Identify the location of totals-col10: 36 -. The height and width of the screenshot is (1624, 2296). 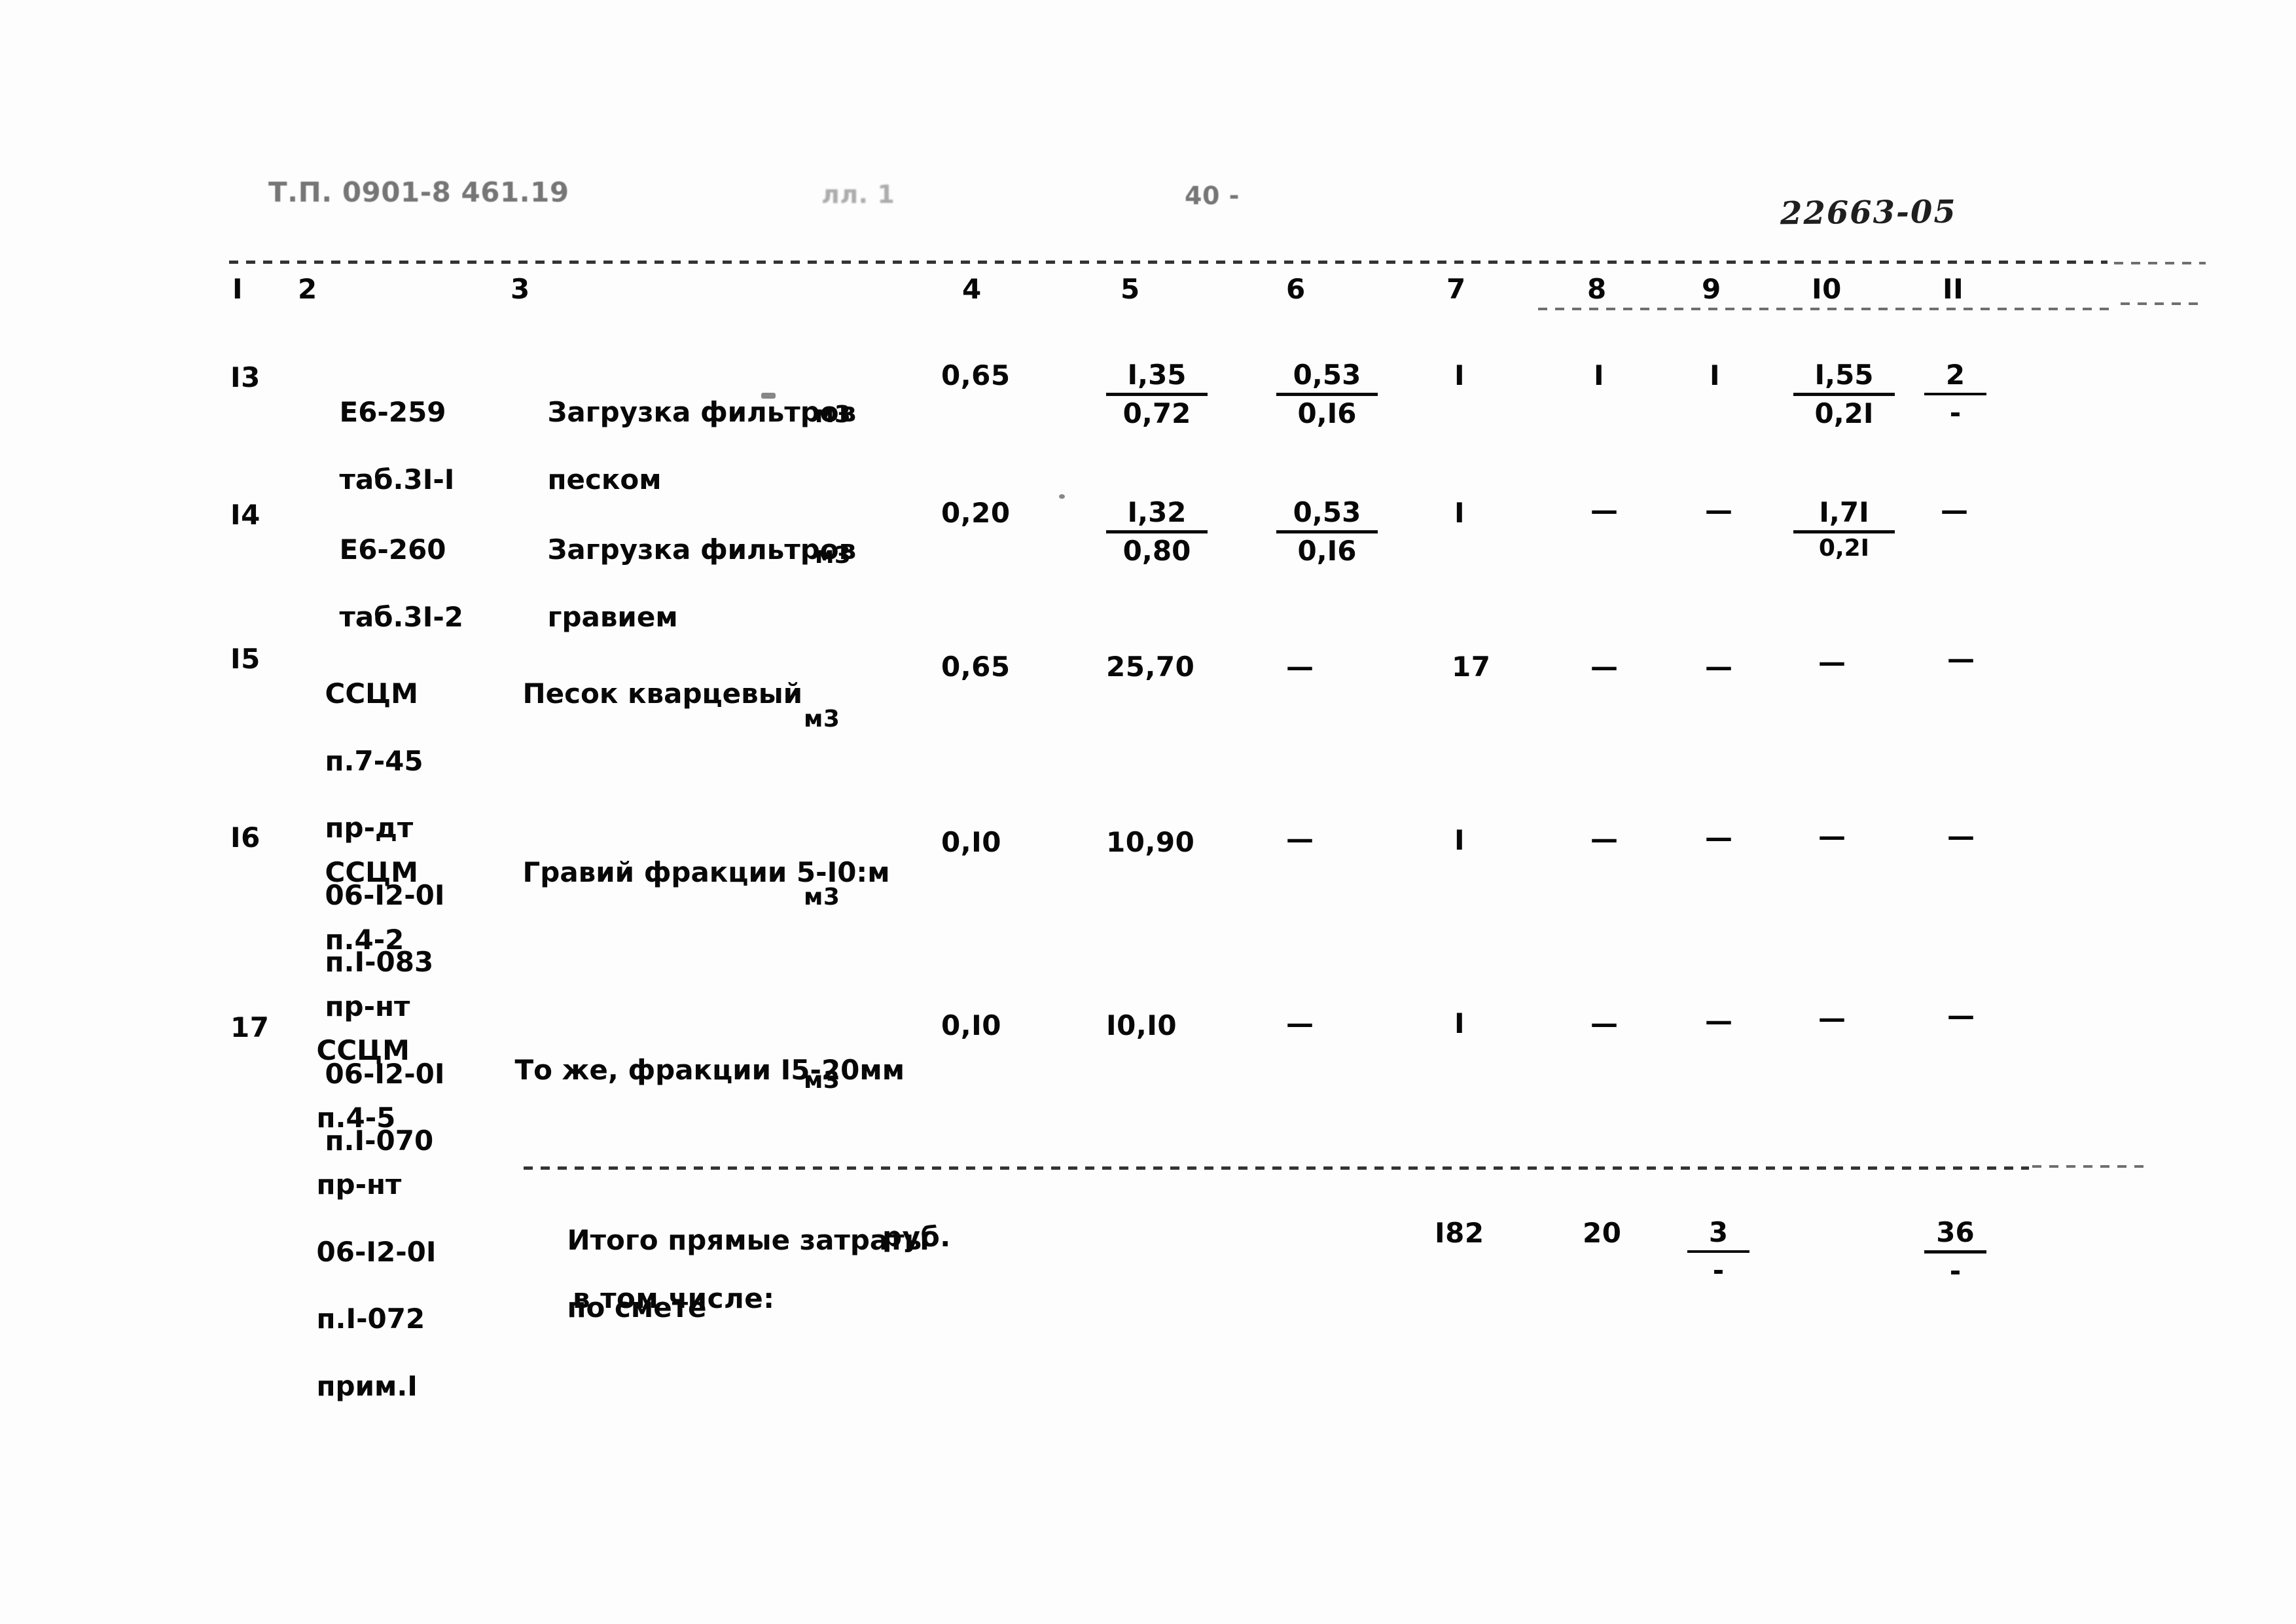
(1955, 1251).